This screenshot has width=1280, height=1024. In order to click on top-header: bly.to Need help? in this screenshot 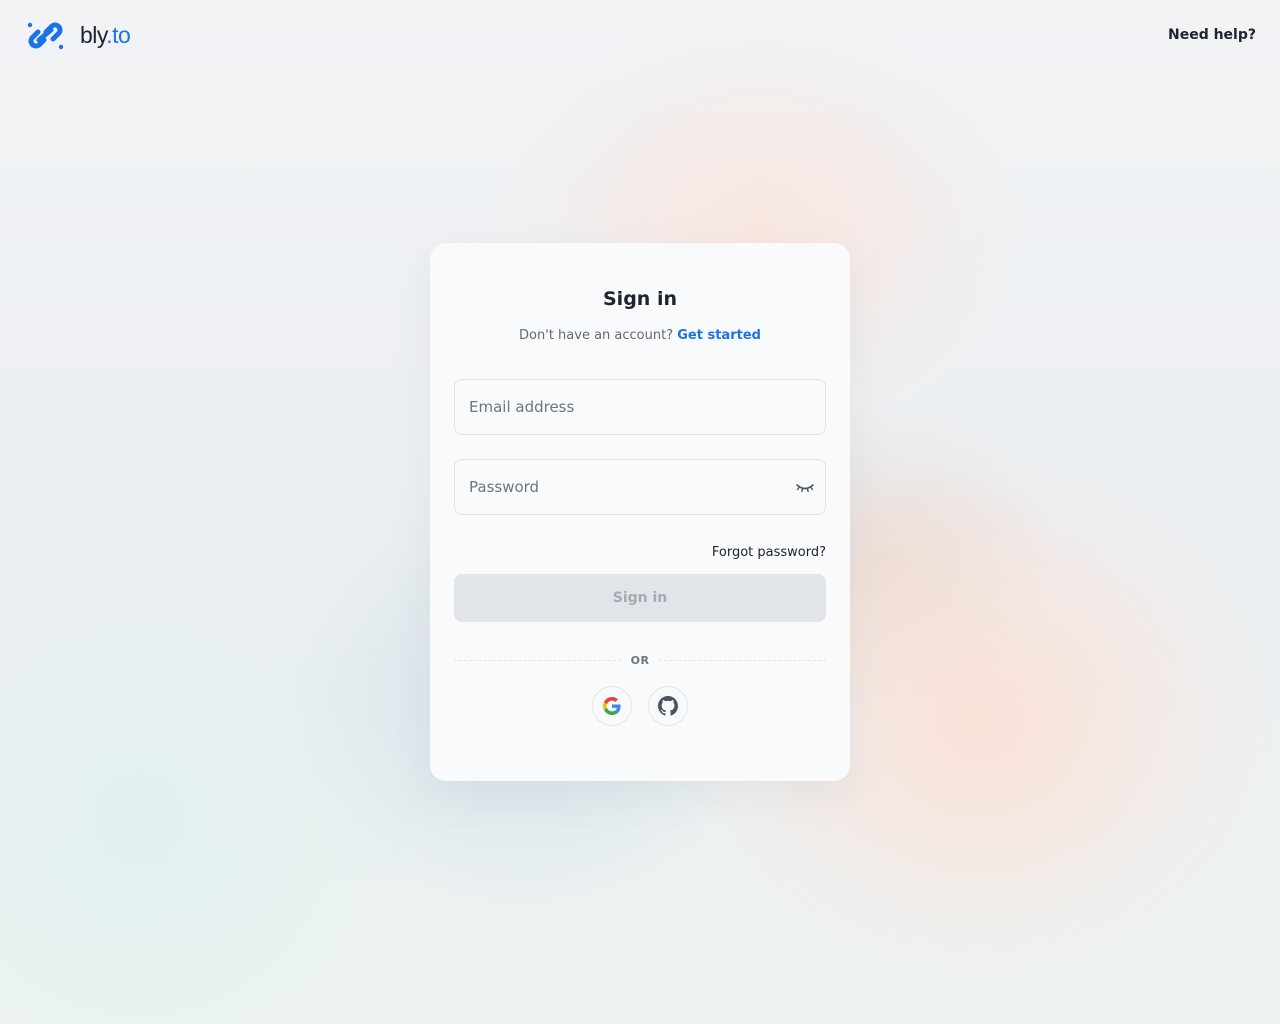, I will do `click(640, 36)`.